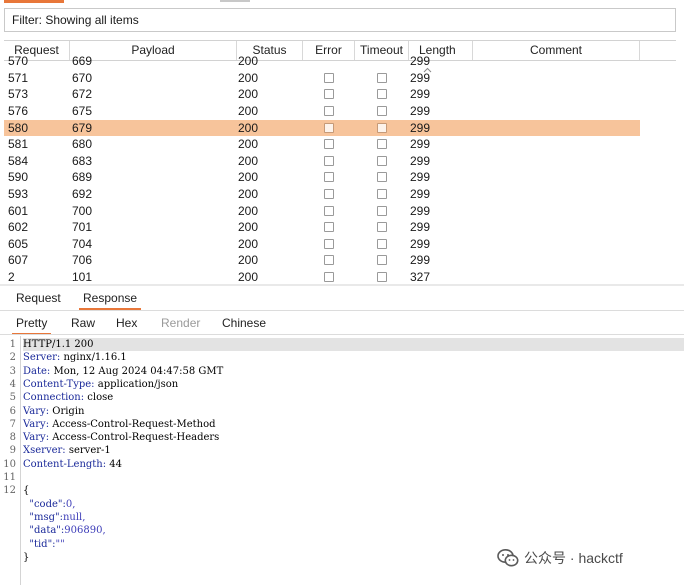 The width and height of the screenshot is (684, 585). I want to click on code-line: Vary: Origin, so click(53, 411).